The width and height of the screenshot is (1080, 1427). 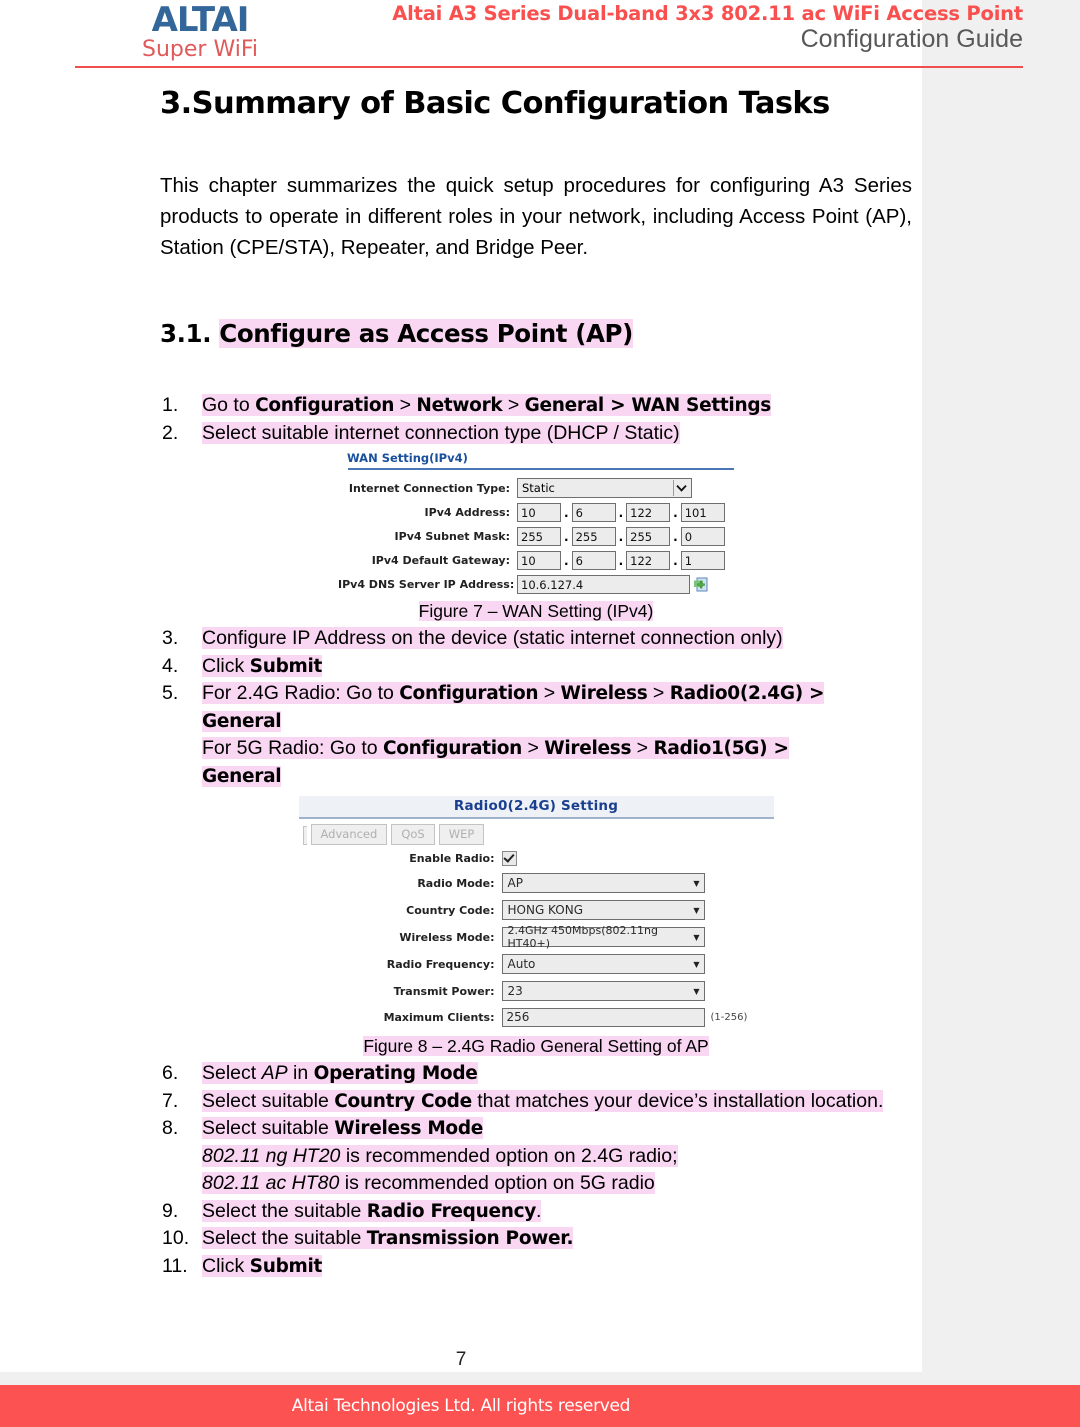 What do you see at coordinates (536, 611) in the screenshot?
I see `figure-7-caption: Figure 7 – WAN Setting (IPv4)` at bounding box center [536, 611].